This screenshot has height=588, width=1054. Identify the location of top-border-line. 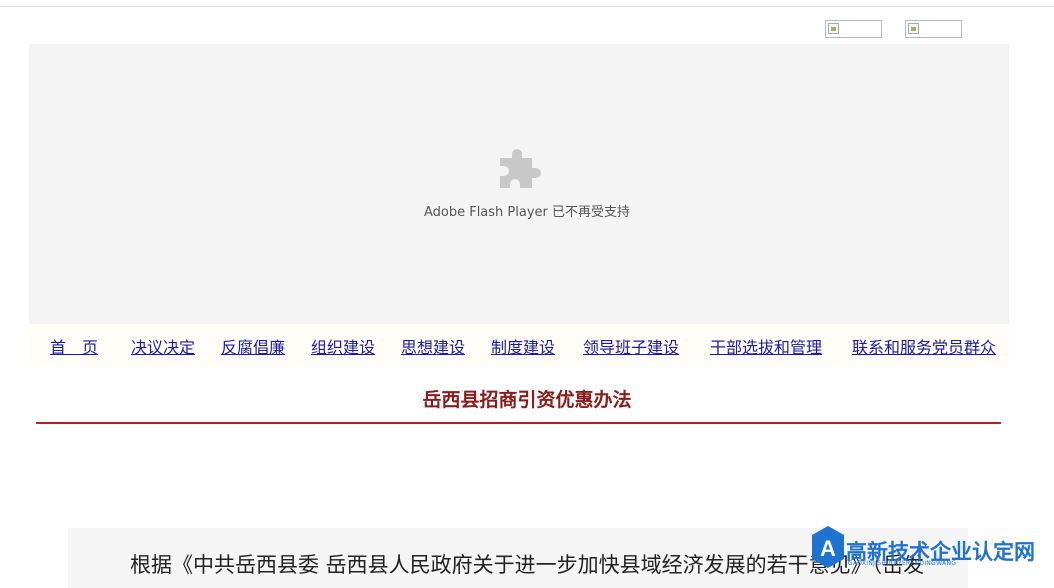
(527, 6).